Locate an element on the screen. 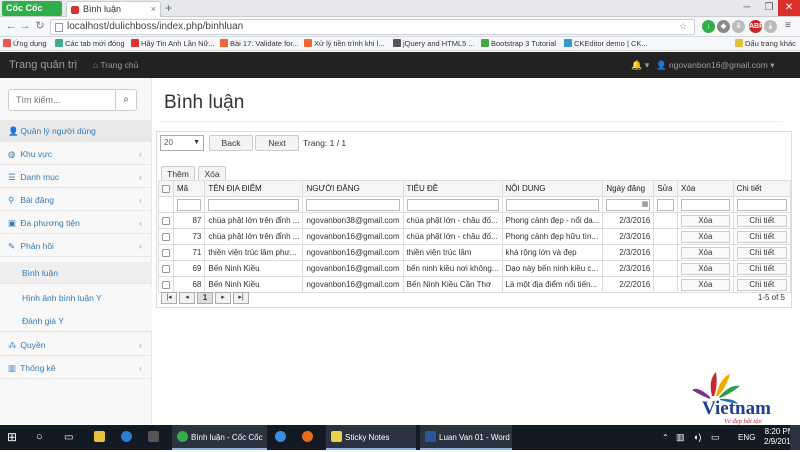 Image resolution: width=800 pixels, height=452 pixels. prev-page-icon: ◂ is located at coordinates (187, 298).